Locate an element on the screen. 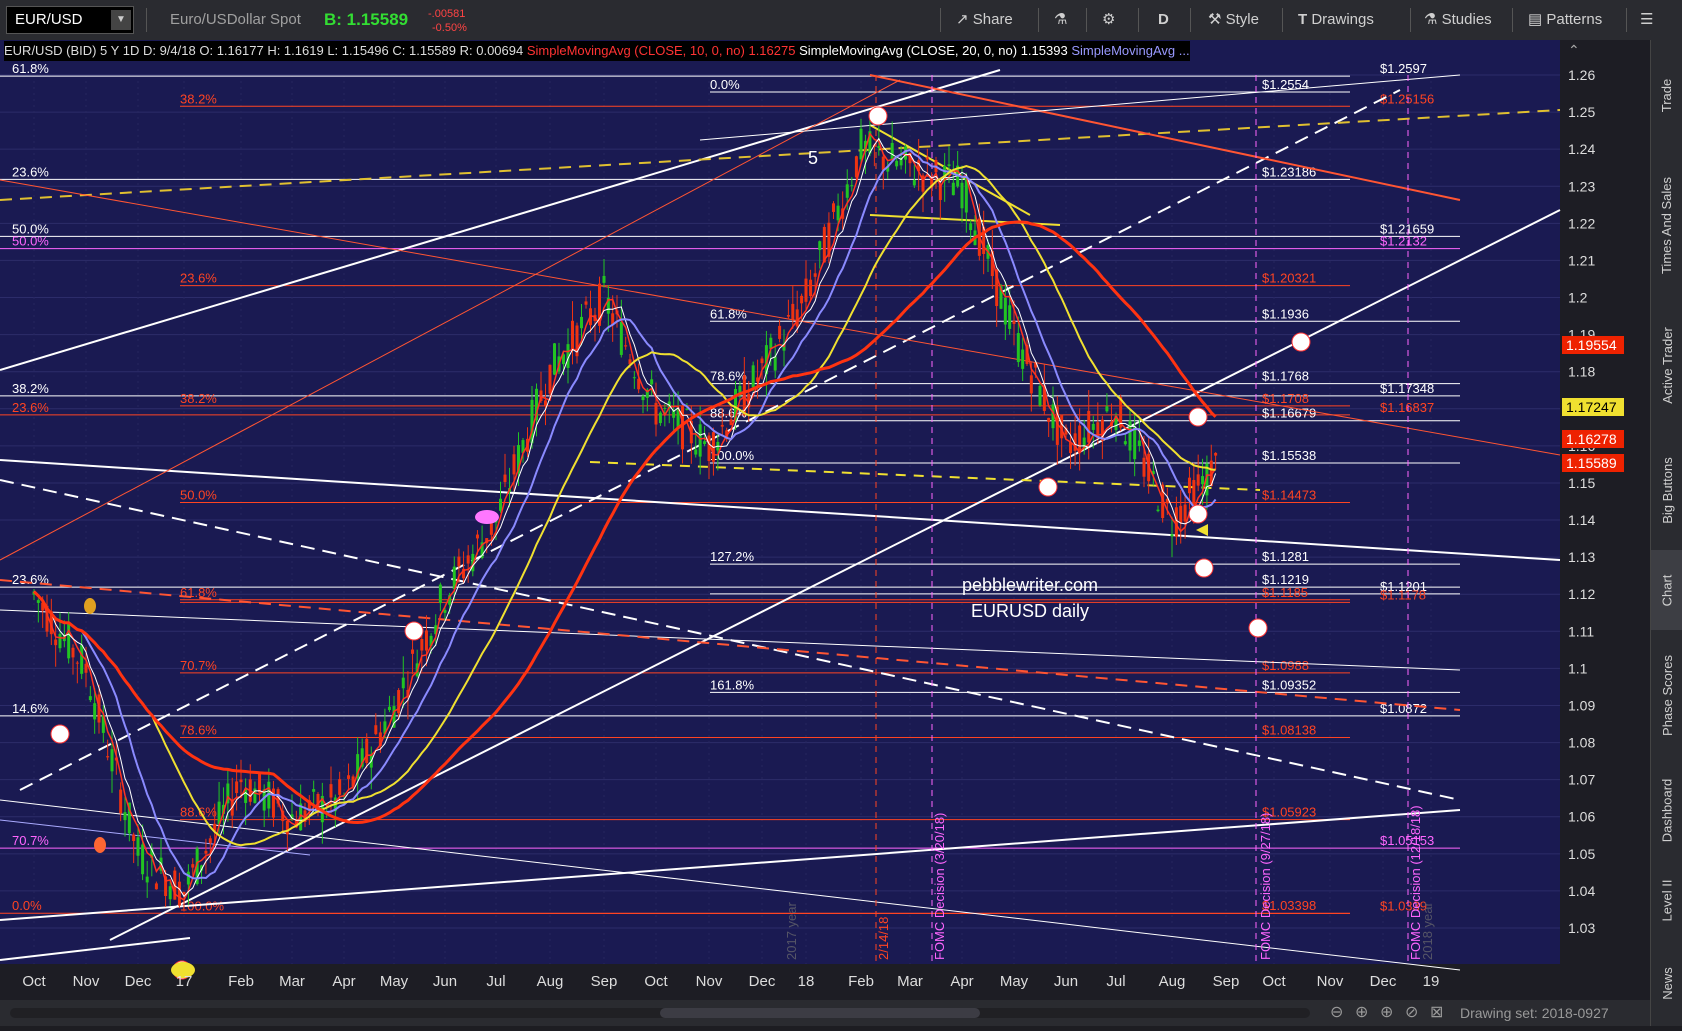 Image resolution: width=1682 pixels, height=1031 pixels. time-tick-label: Oct is located at coordinates (34, 981).